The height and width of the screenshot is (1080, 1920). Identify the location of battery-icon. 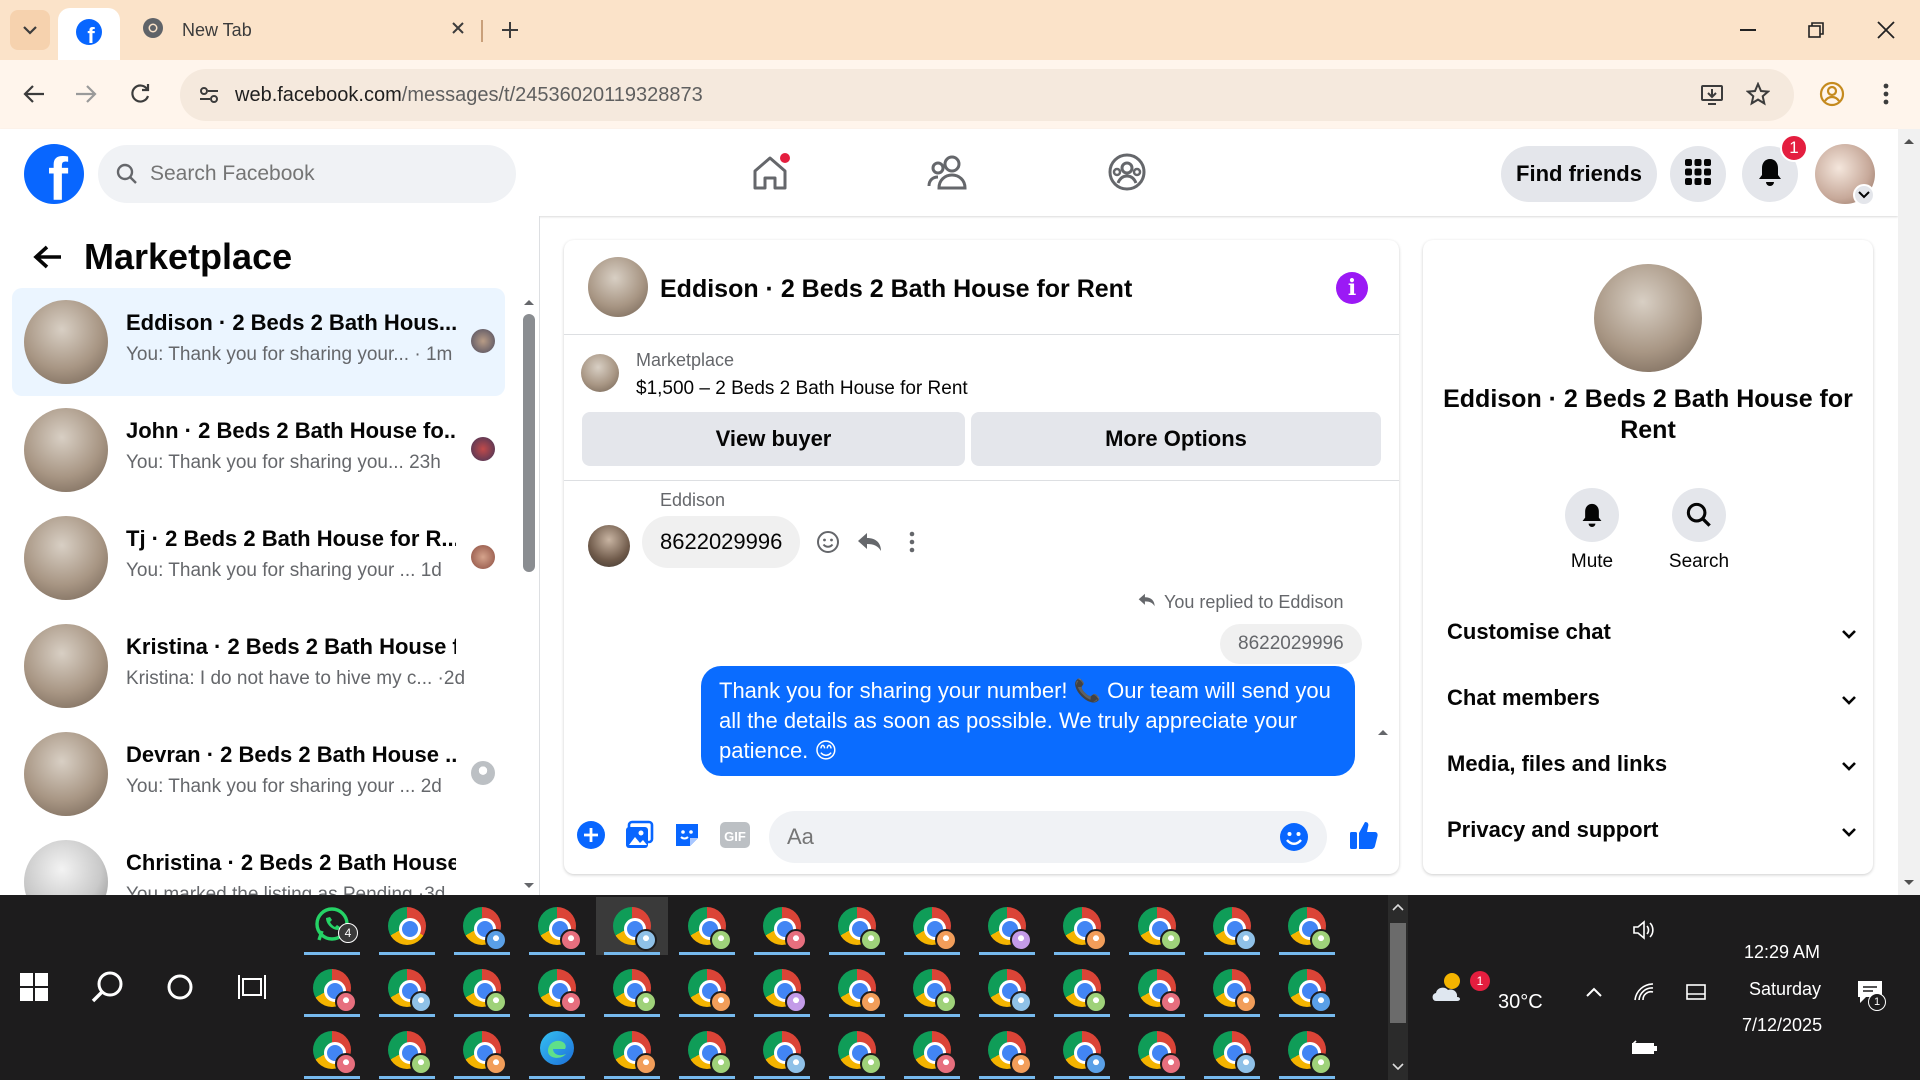
(1644, 1048).